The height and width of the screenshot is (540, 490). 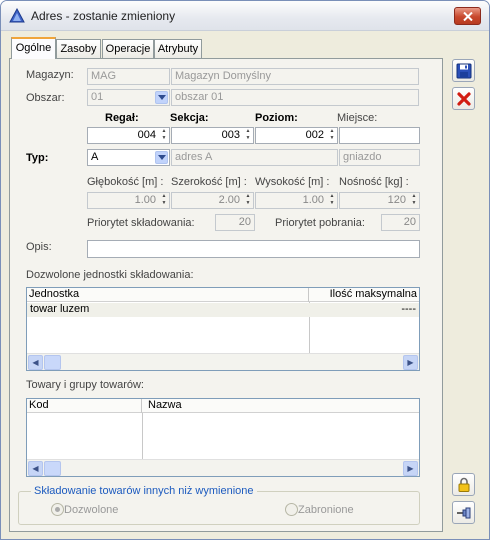 I want to click on save-button, so click(x=463, y=70).